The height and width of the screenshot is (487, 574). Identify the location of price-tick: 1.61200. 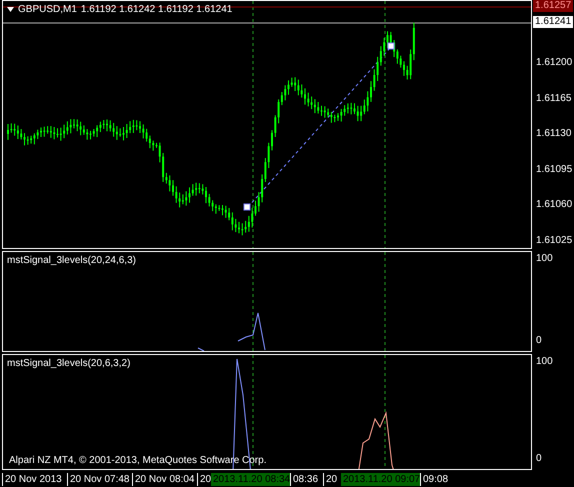
(554, 62).